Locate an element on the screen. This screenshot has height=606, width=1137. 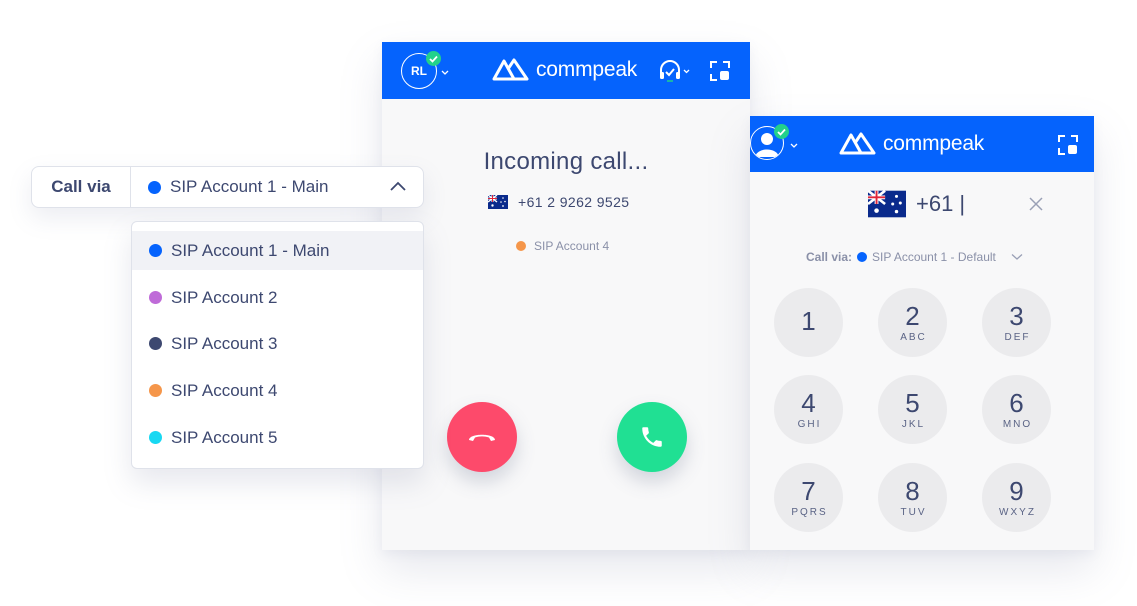
key-letters: GHI is located at coordinates (809, 424).